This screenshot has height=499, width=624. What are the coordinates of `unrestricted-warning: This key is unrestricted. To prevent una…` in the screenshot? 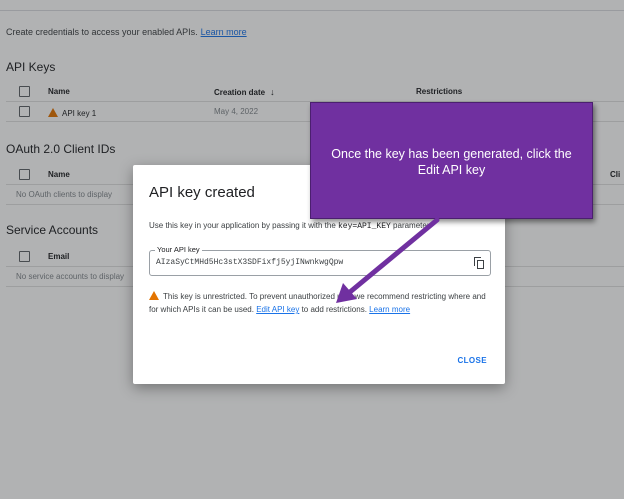 It's located at (321, 303).